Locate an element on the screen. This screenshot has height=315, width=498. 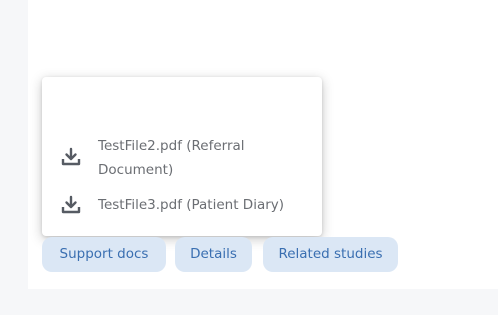
file-item-label: TestFile2.pdf (Referral Document) is located at coordinates (171, 158).